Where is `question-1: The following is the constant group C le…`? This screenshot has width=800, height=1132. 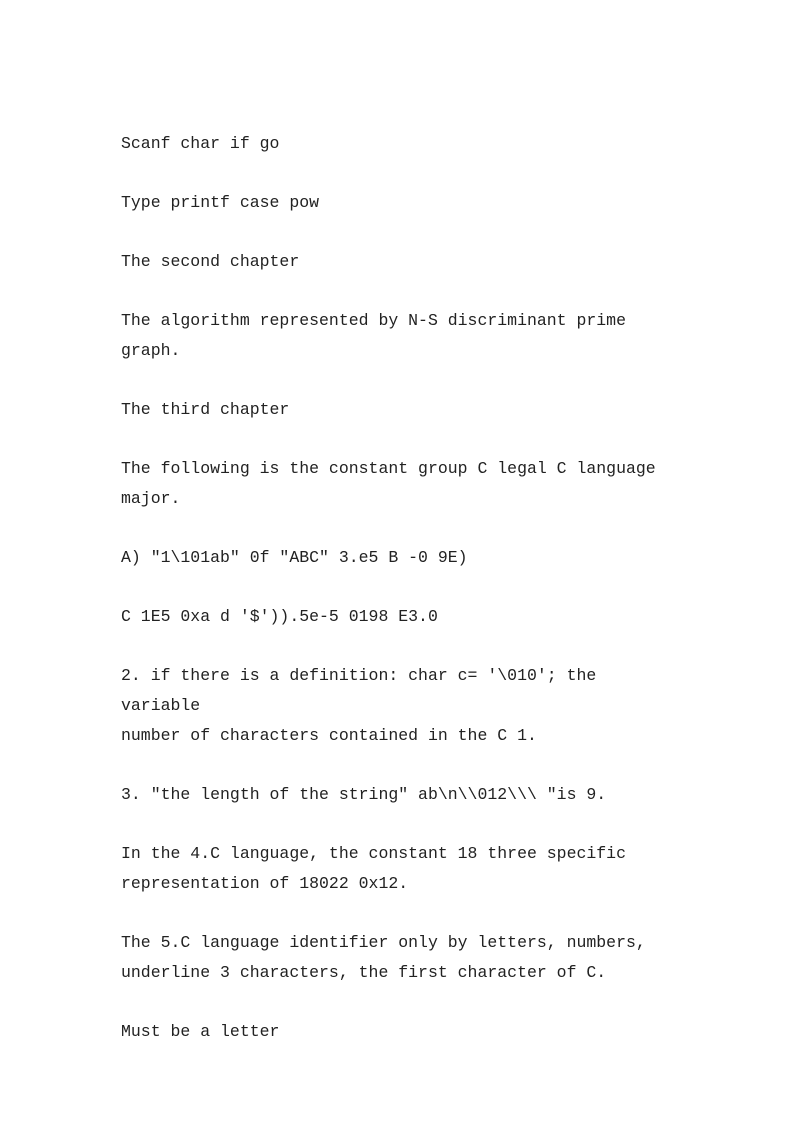
question-1: The following is the constant group C le… is located at coordinates (388, 483).